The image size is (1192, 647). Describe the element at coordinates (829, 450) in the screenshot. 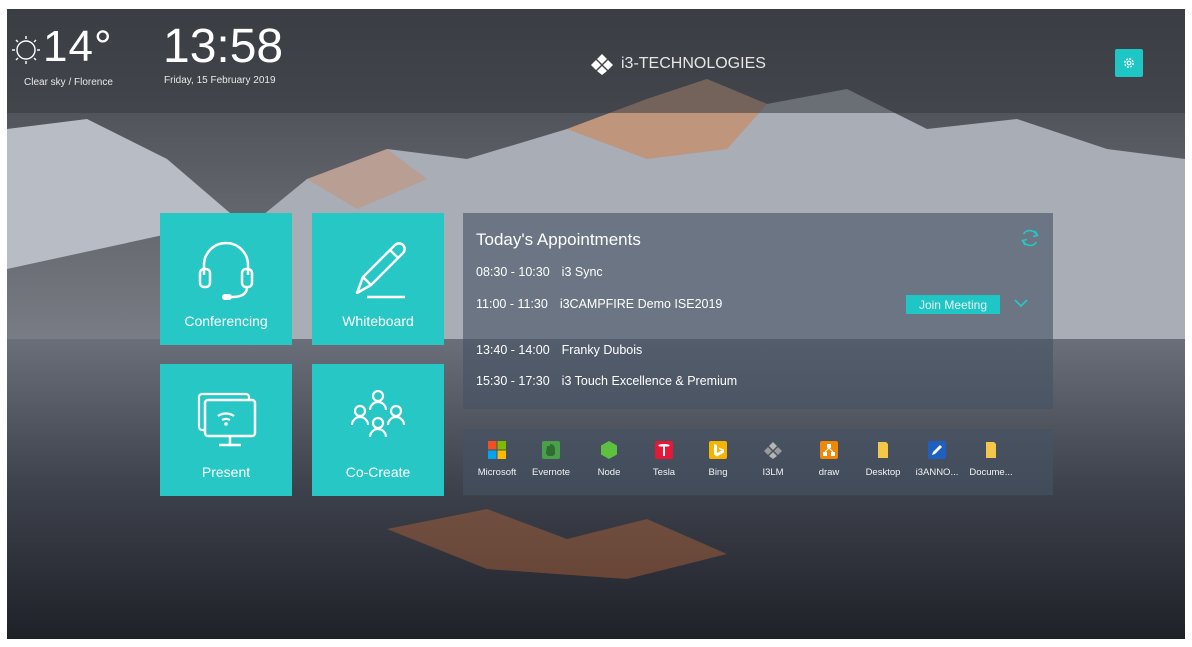

I see `draw-icon` at that location.